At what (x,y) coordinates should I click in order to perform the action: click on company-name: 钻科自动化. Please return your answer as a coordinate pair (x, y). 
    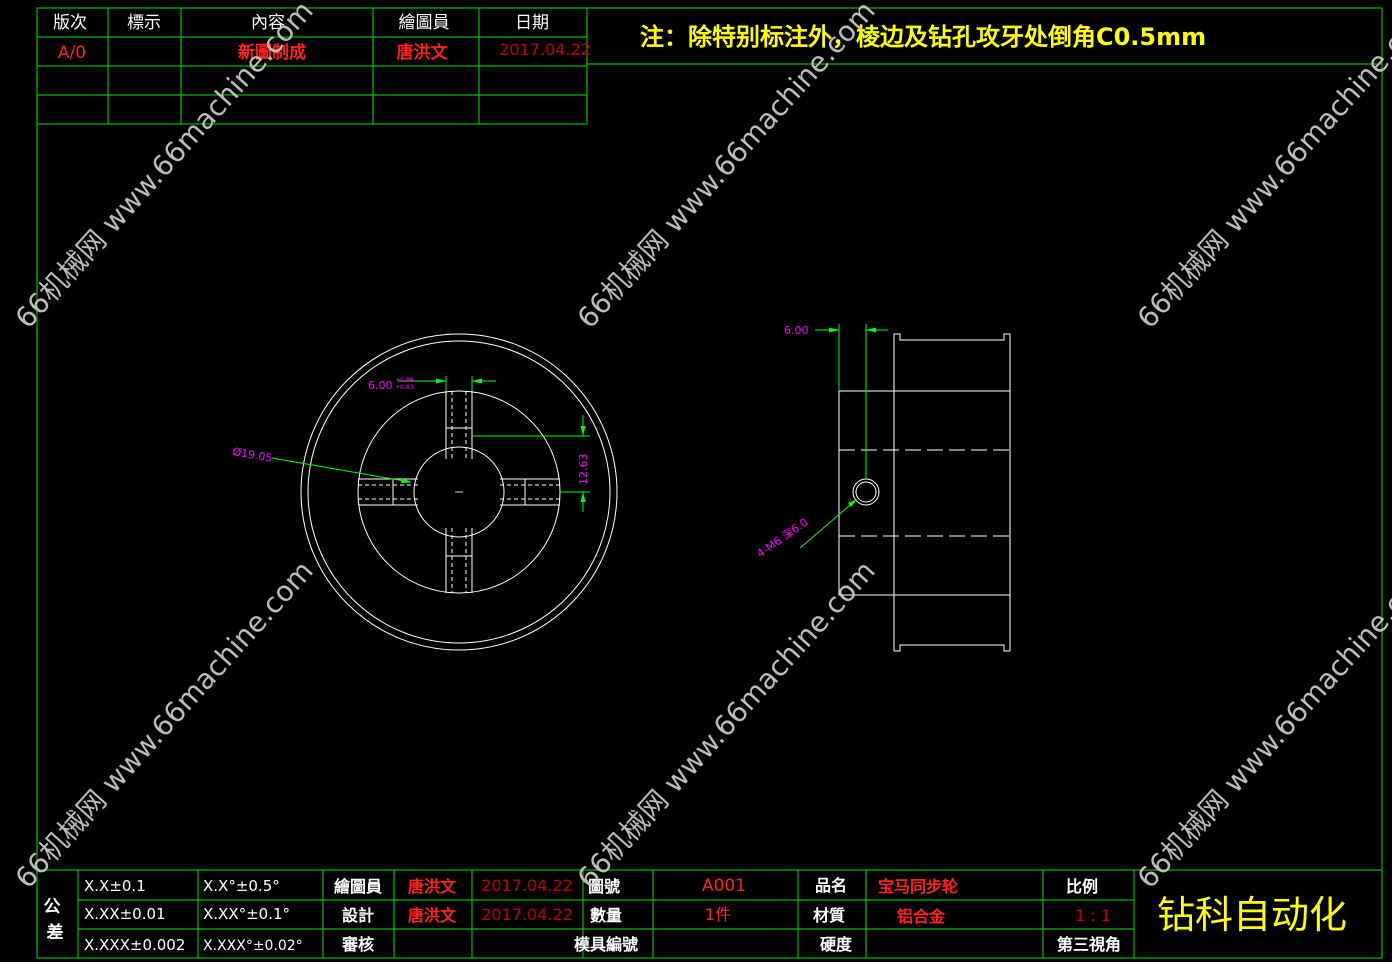
    Looking at the image, I should click on (1252, 915).